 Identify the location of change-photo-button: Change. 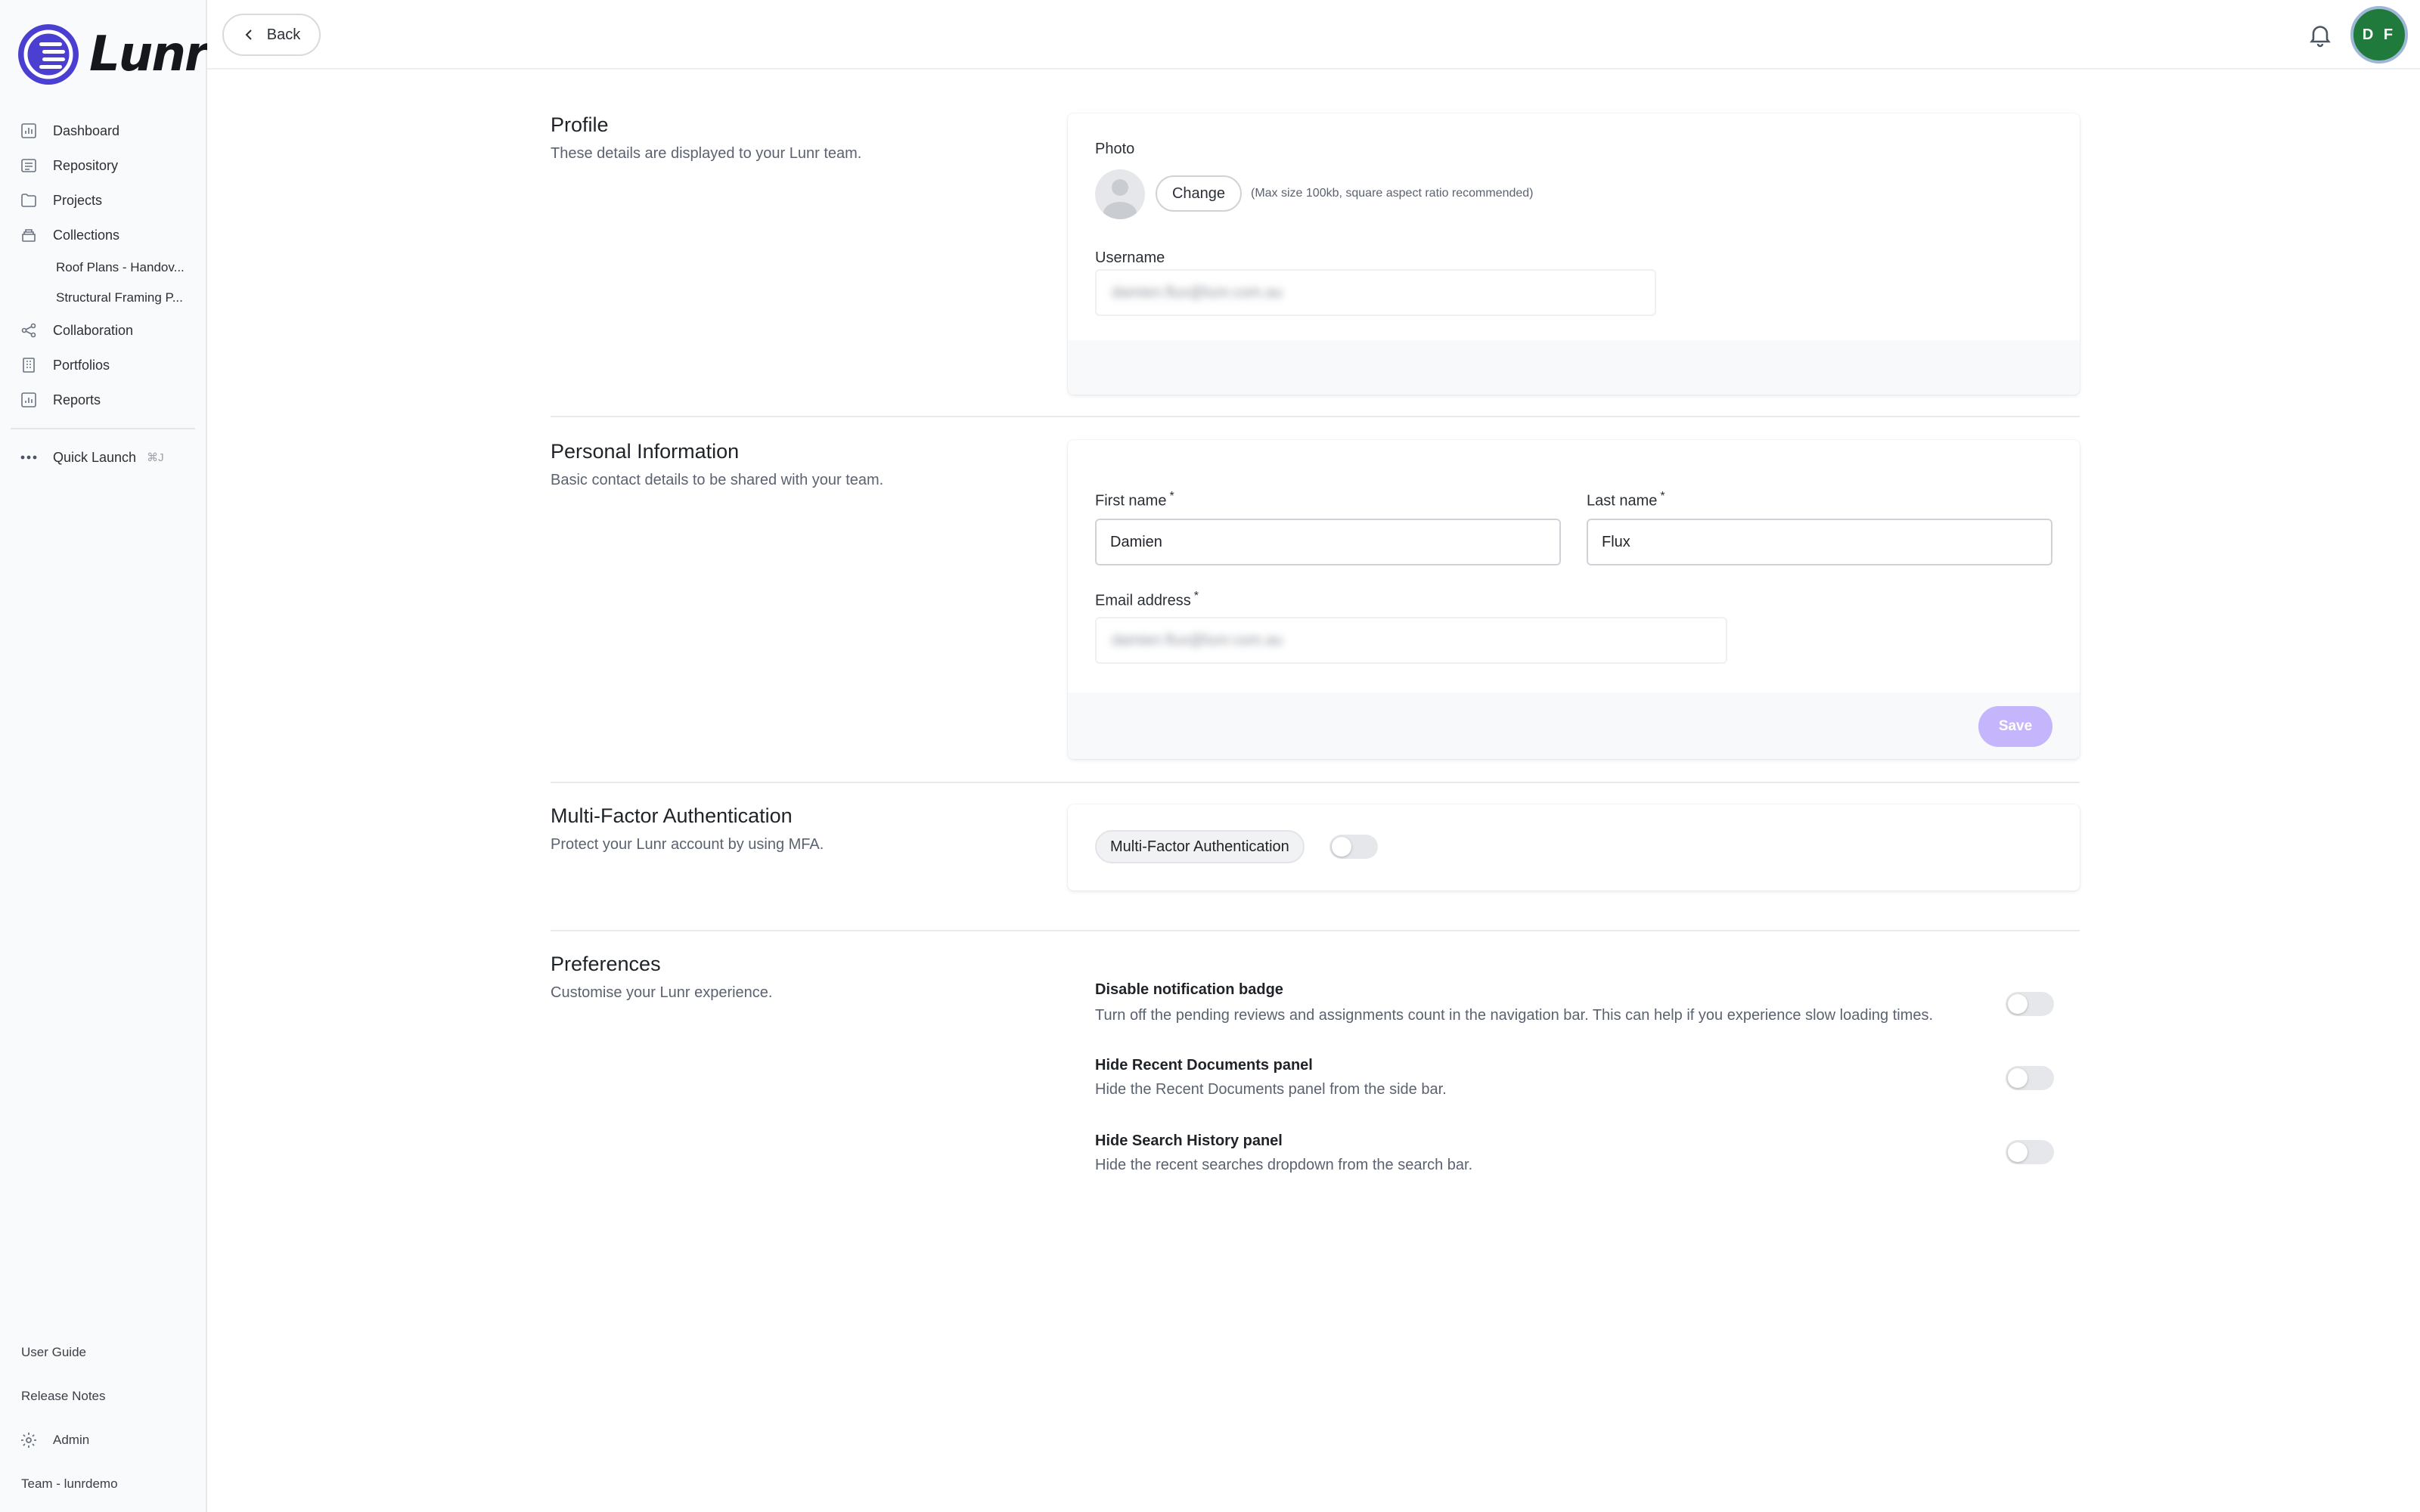
(1199, 193).